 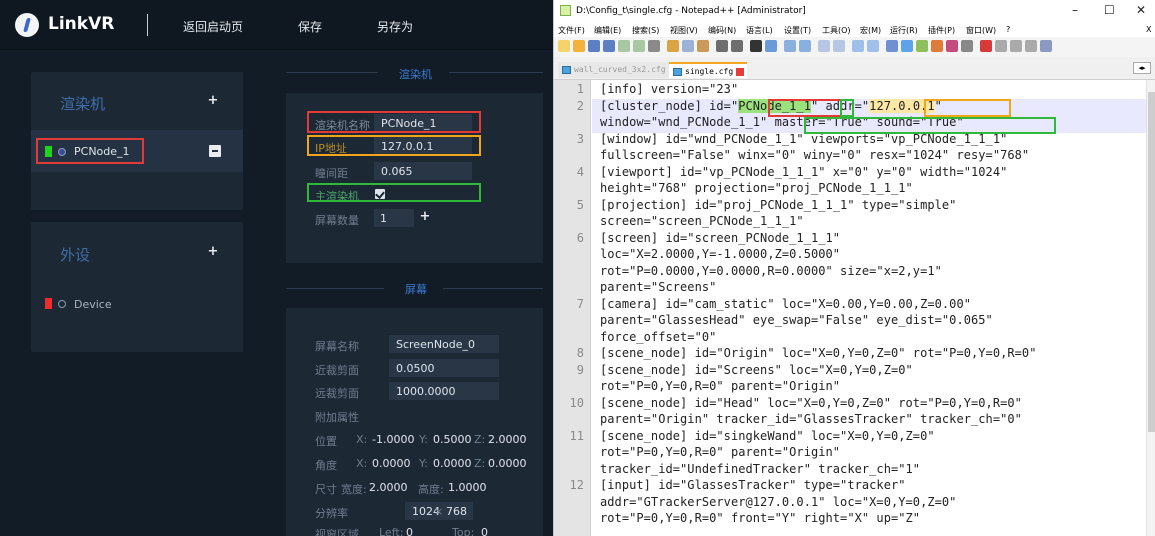 What do you see at coordinates (576, 485) in the screenshot?
I see `line-number: 12` at bounding box center [576, 485].